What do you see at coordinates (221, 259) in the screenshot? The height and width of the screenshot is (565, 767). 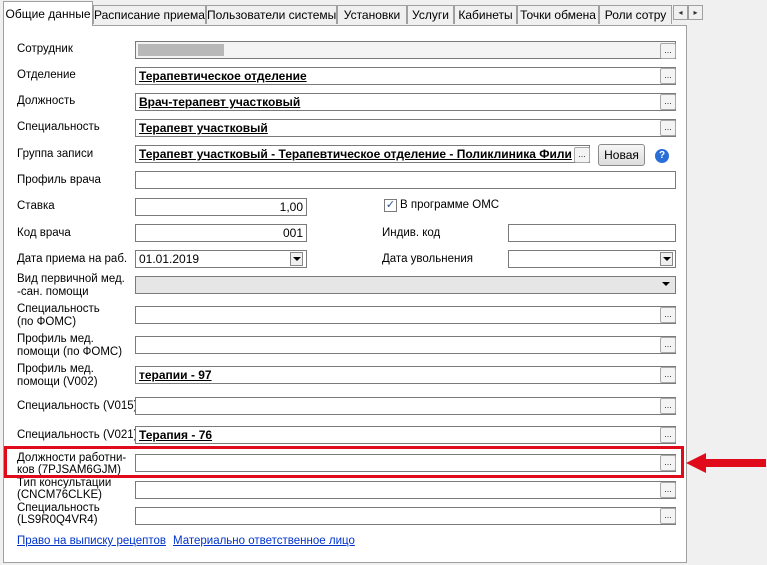 I see `hire-date-field: 01.01.2019` at bounding box center [221, 259].